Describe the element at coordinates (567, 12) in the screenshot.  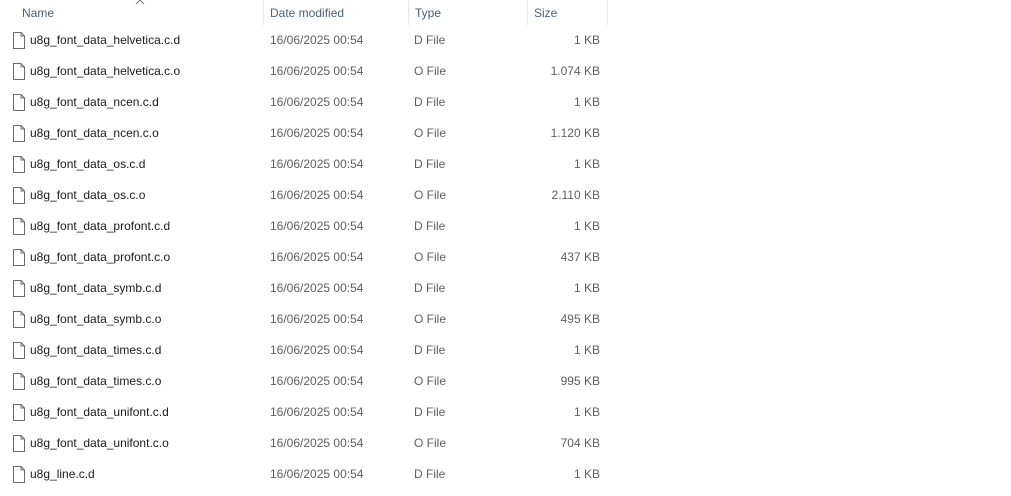
I see `column-header-size: Size` at that location.